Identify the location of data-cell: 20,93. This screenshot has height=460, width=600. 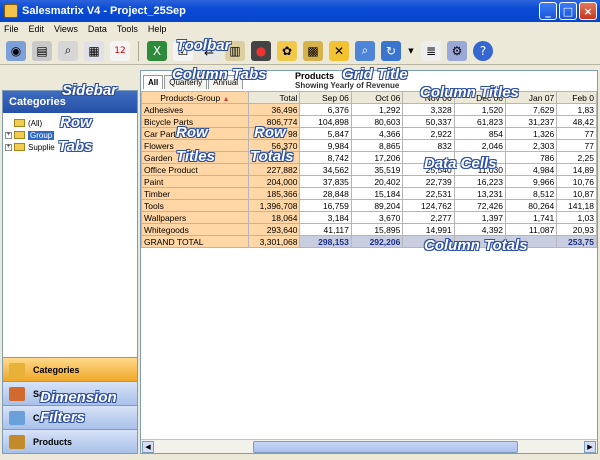
(576, 229).